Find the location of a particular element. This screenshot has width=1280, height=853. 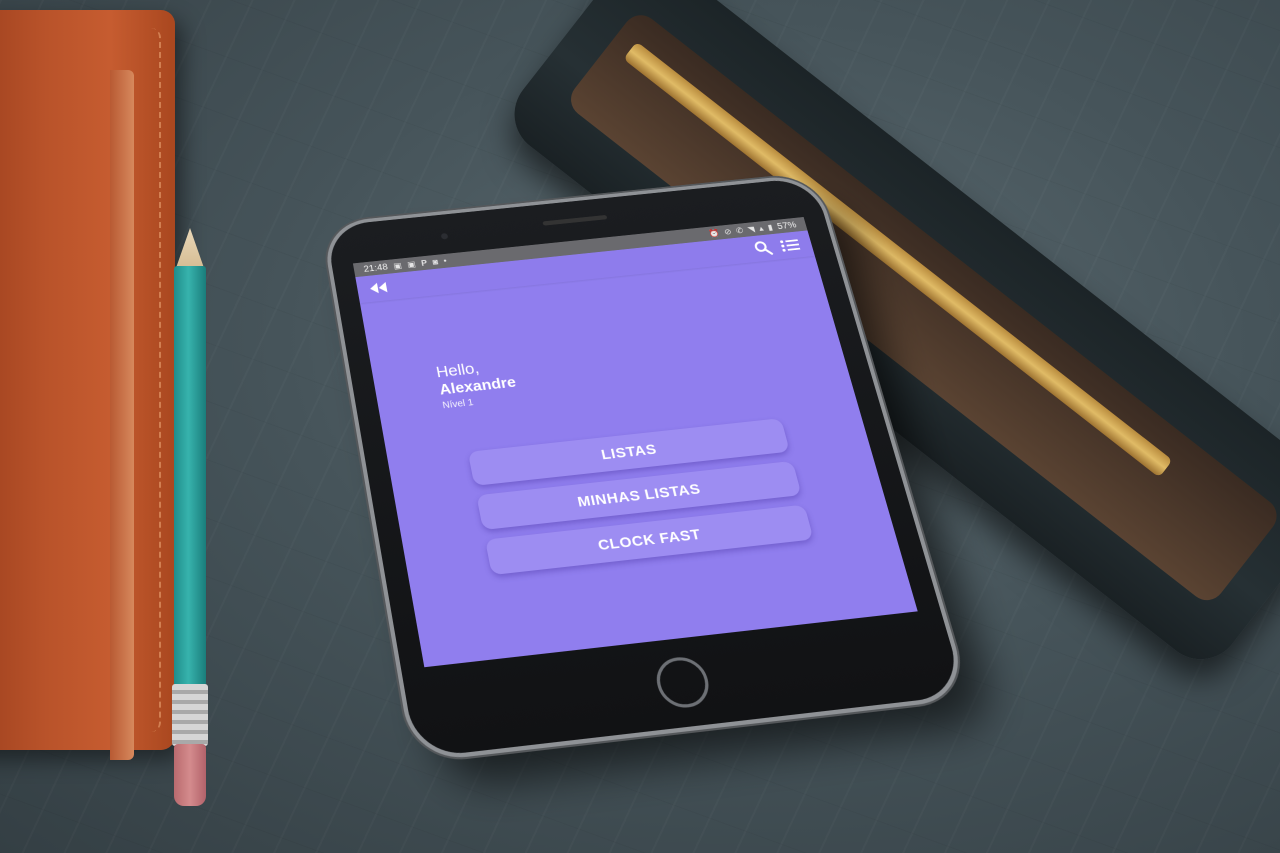

user-greeting: Hello, Alexandre Nível 1 is located at coordinates (478, 384).